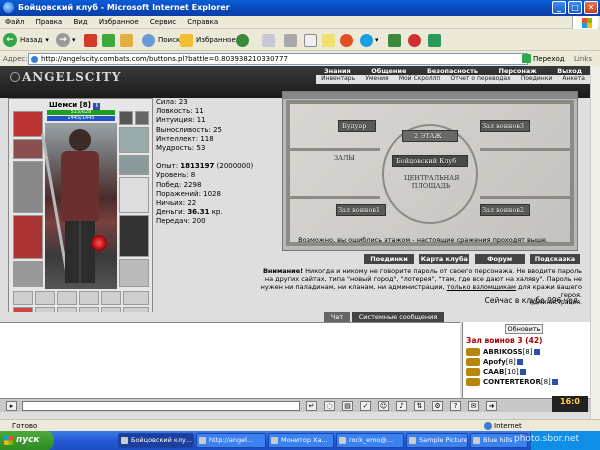  I want to click on mail-button, so click(268, 40).